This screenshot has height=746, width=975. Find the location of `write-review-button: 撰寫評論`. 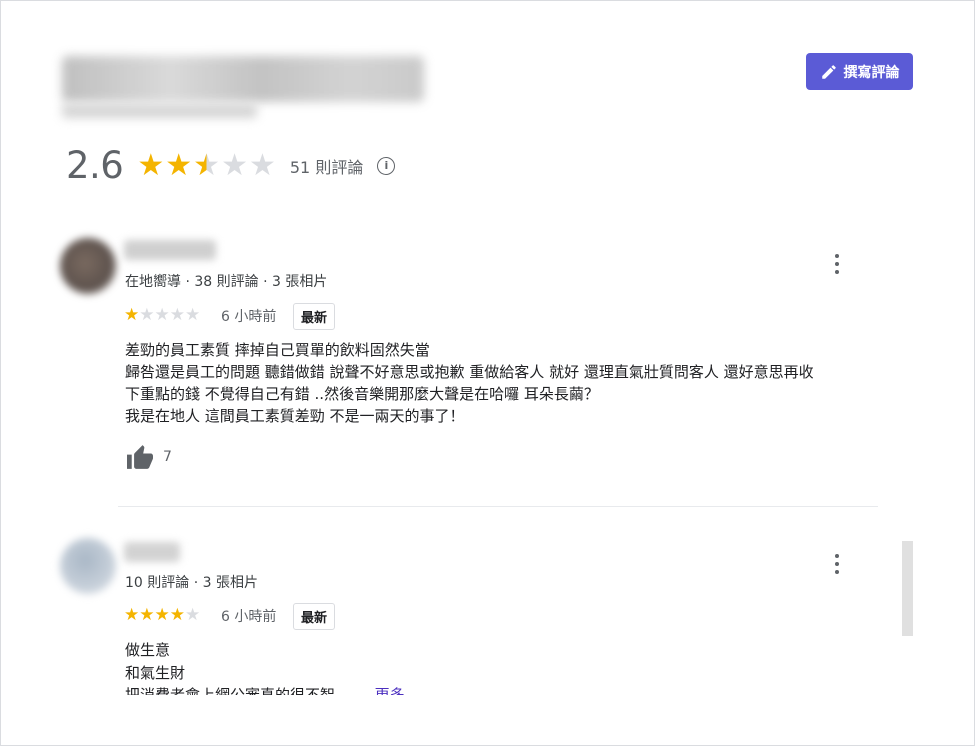

write-review-button: 撰寫評論 is located at coordinates (859, 71).